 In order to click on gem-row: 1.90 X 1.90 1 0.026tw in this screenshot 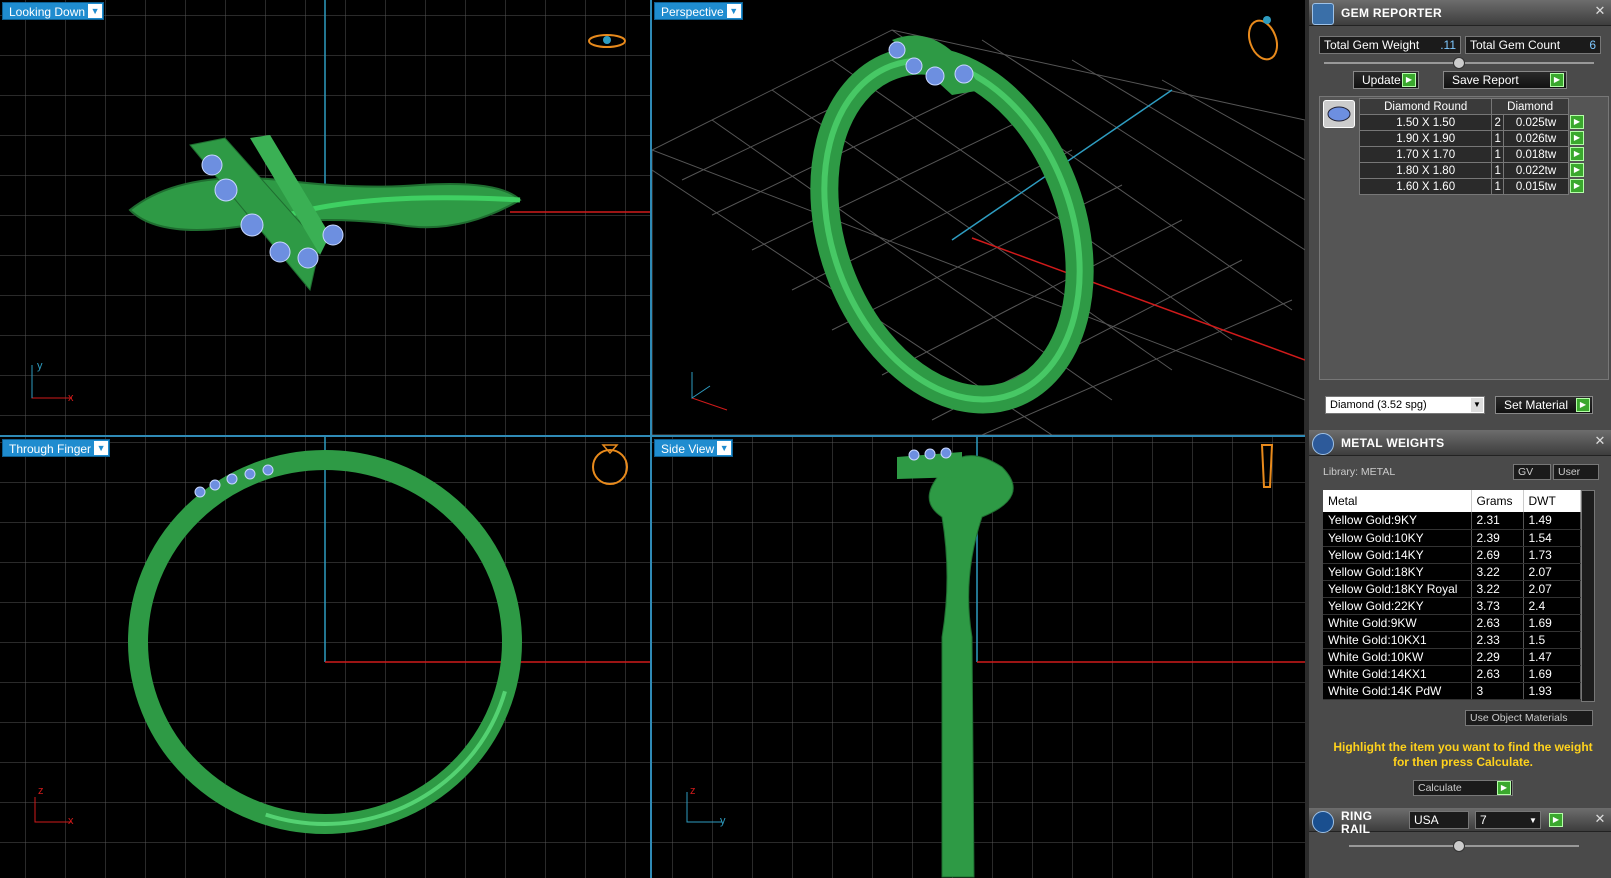, I will do `click(1463, 138)`.